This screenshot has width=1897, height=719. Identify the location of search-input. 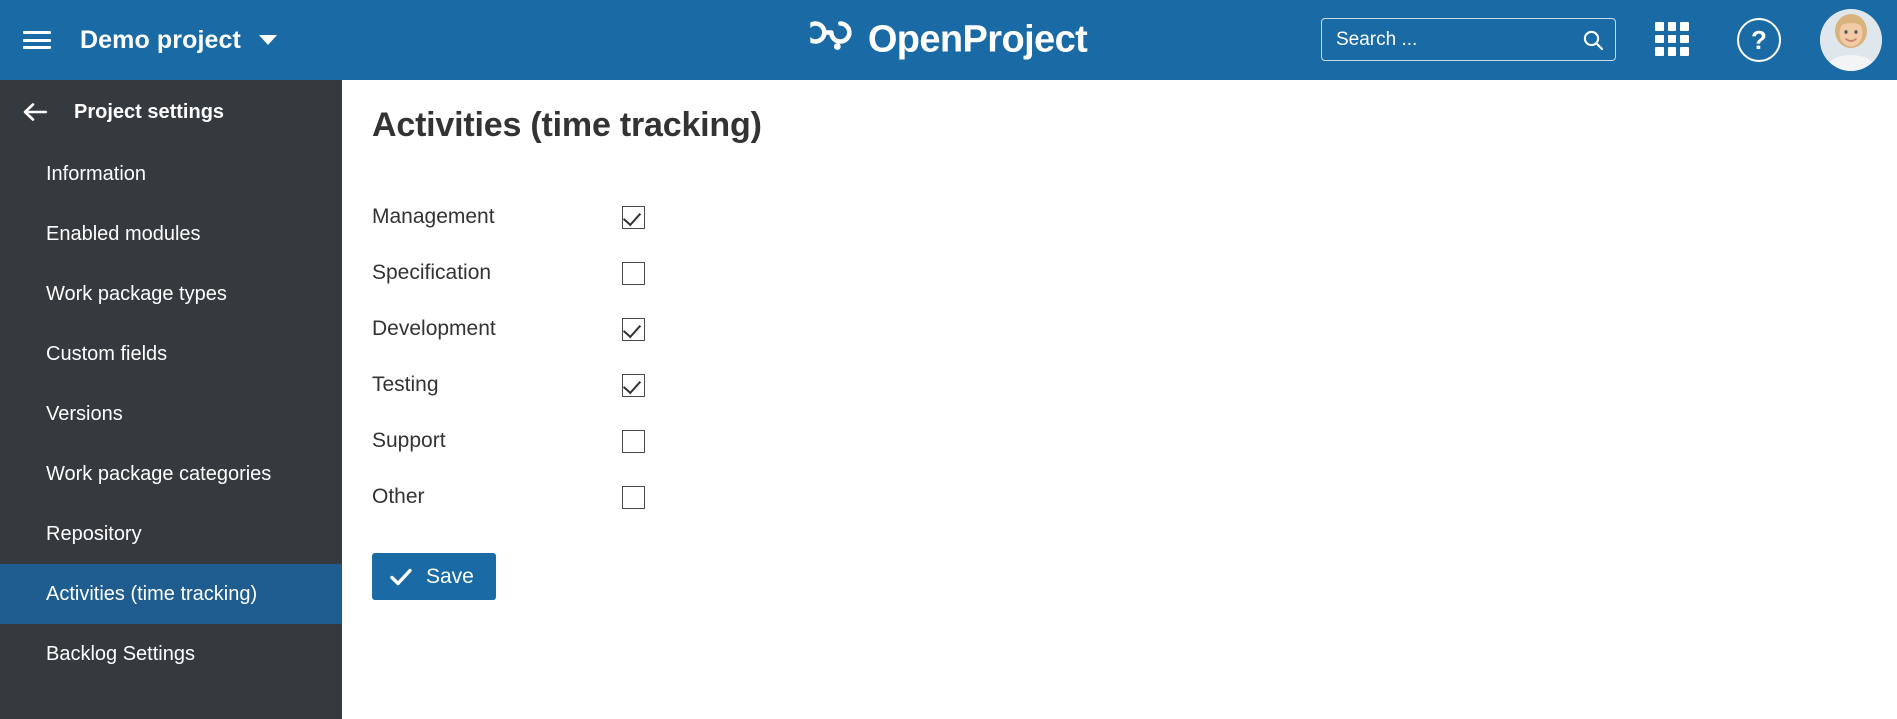
(1451, 39).